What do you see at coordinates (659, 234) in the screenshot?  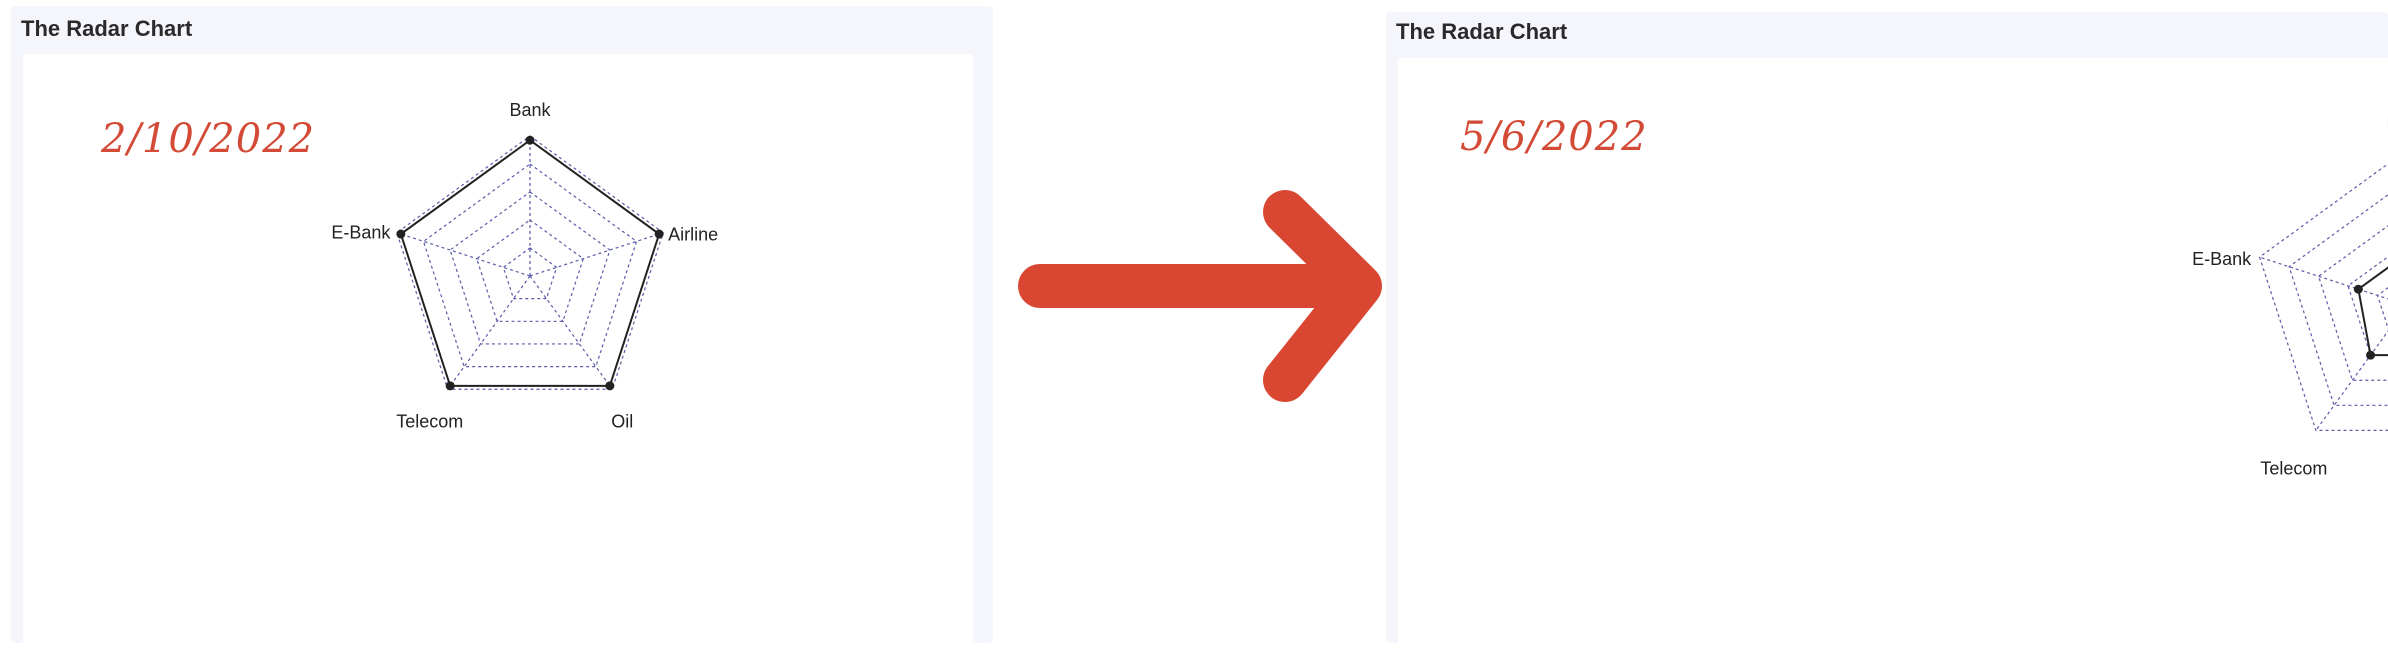 I see `data-point-airline` at bounding box center [659, 234].